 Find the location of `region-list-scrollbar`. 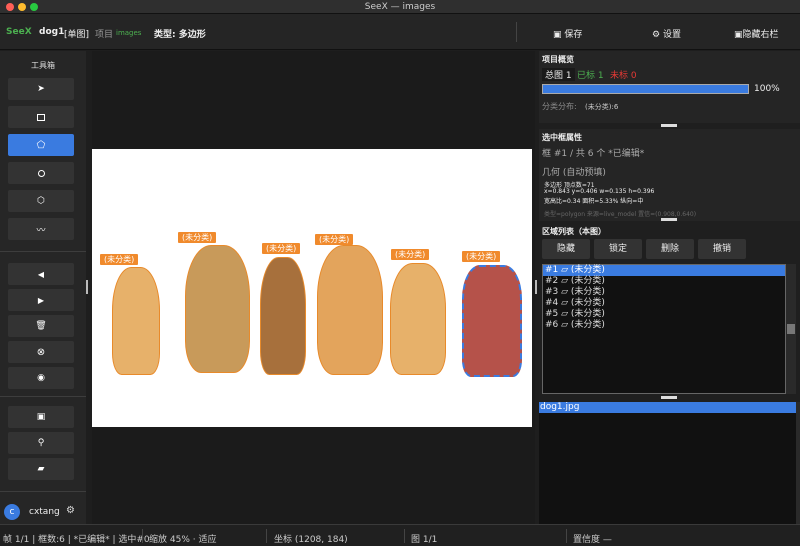

region-list-scrollbar is located at coordinates (791, 329).